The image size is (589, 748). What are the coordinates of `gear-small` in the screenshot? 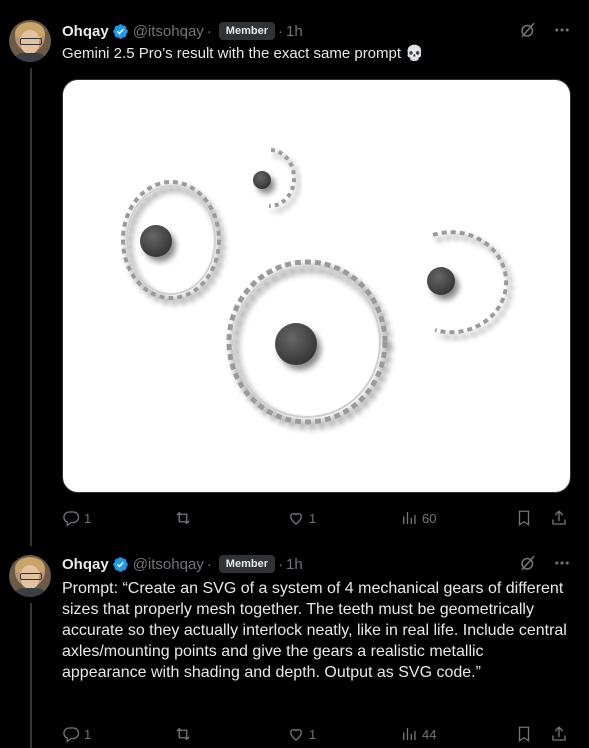 It's located at (274, 178).